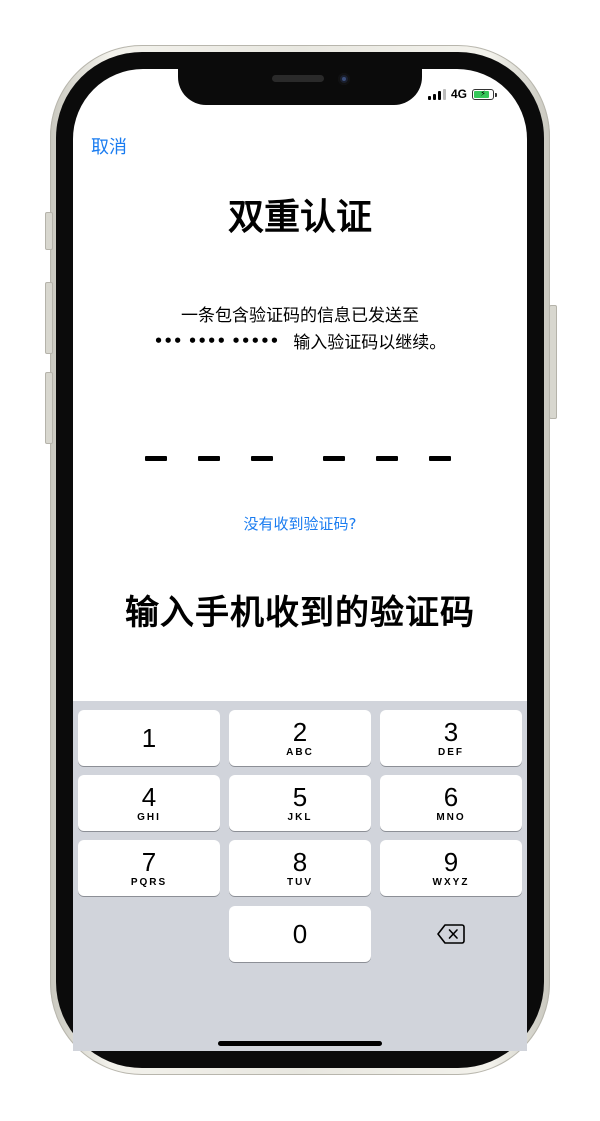 The image size is (600, 1121). What do you see at coordinates (300, 613) in the screenshot?
I see `overlay-caption: 输入手机收到的验证码` at bounding box center [300, 613].